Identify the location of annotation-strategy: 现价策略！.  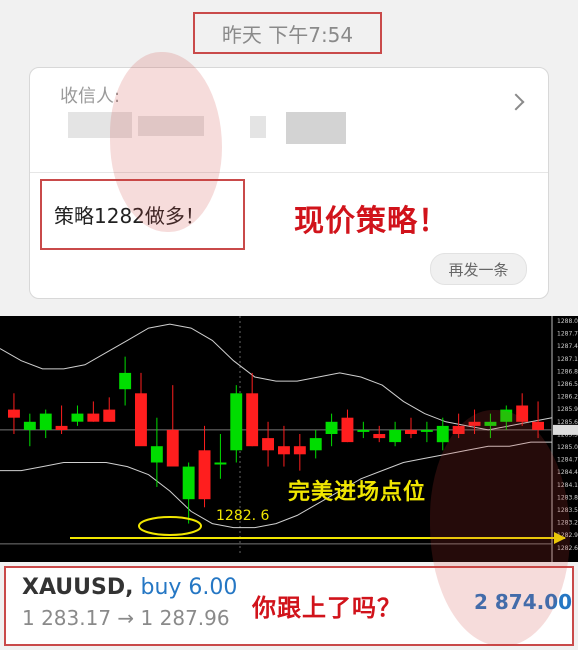
(371, 221).